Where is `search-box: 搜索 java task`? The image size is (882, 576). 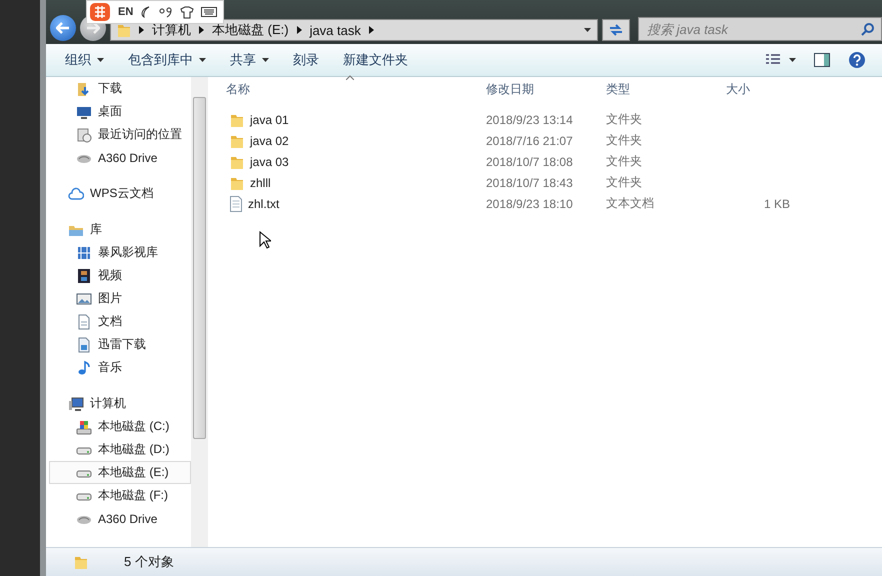
search-box: 搜索 java task is located at coordinates (760, 29).